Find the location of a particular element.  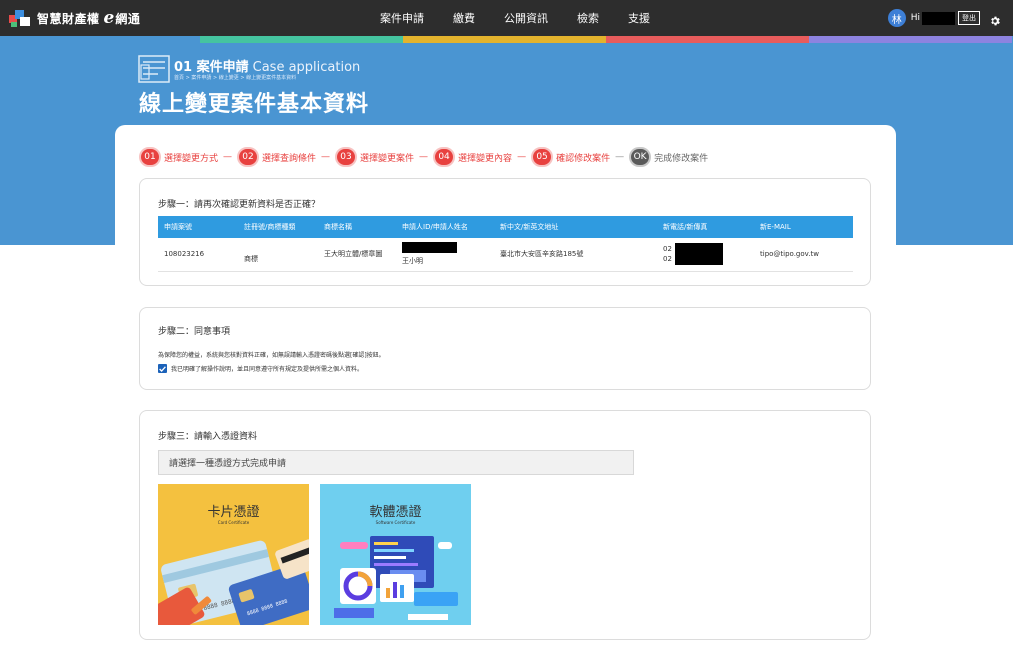

step3-title: 步驟三：請輸入憑證資料 is located at coordinates (207, 435).